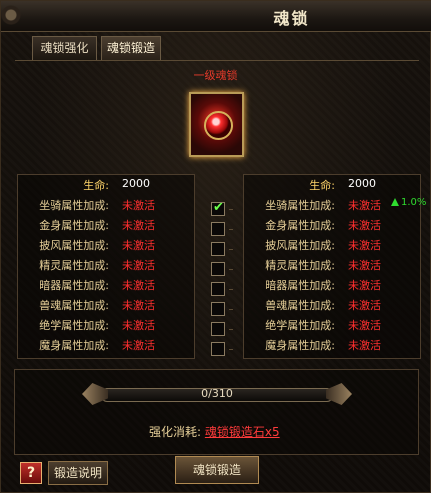  Describe the element at coordinates (242, 432) in the screenshot. I see `cost-item-link: 魂锁锻造石x5` at that location.